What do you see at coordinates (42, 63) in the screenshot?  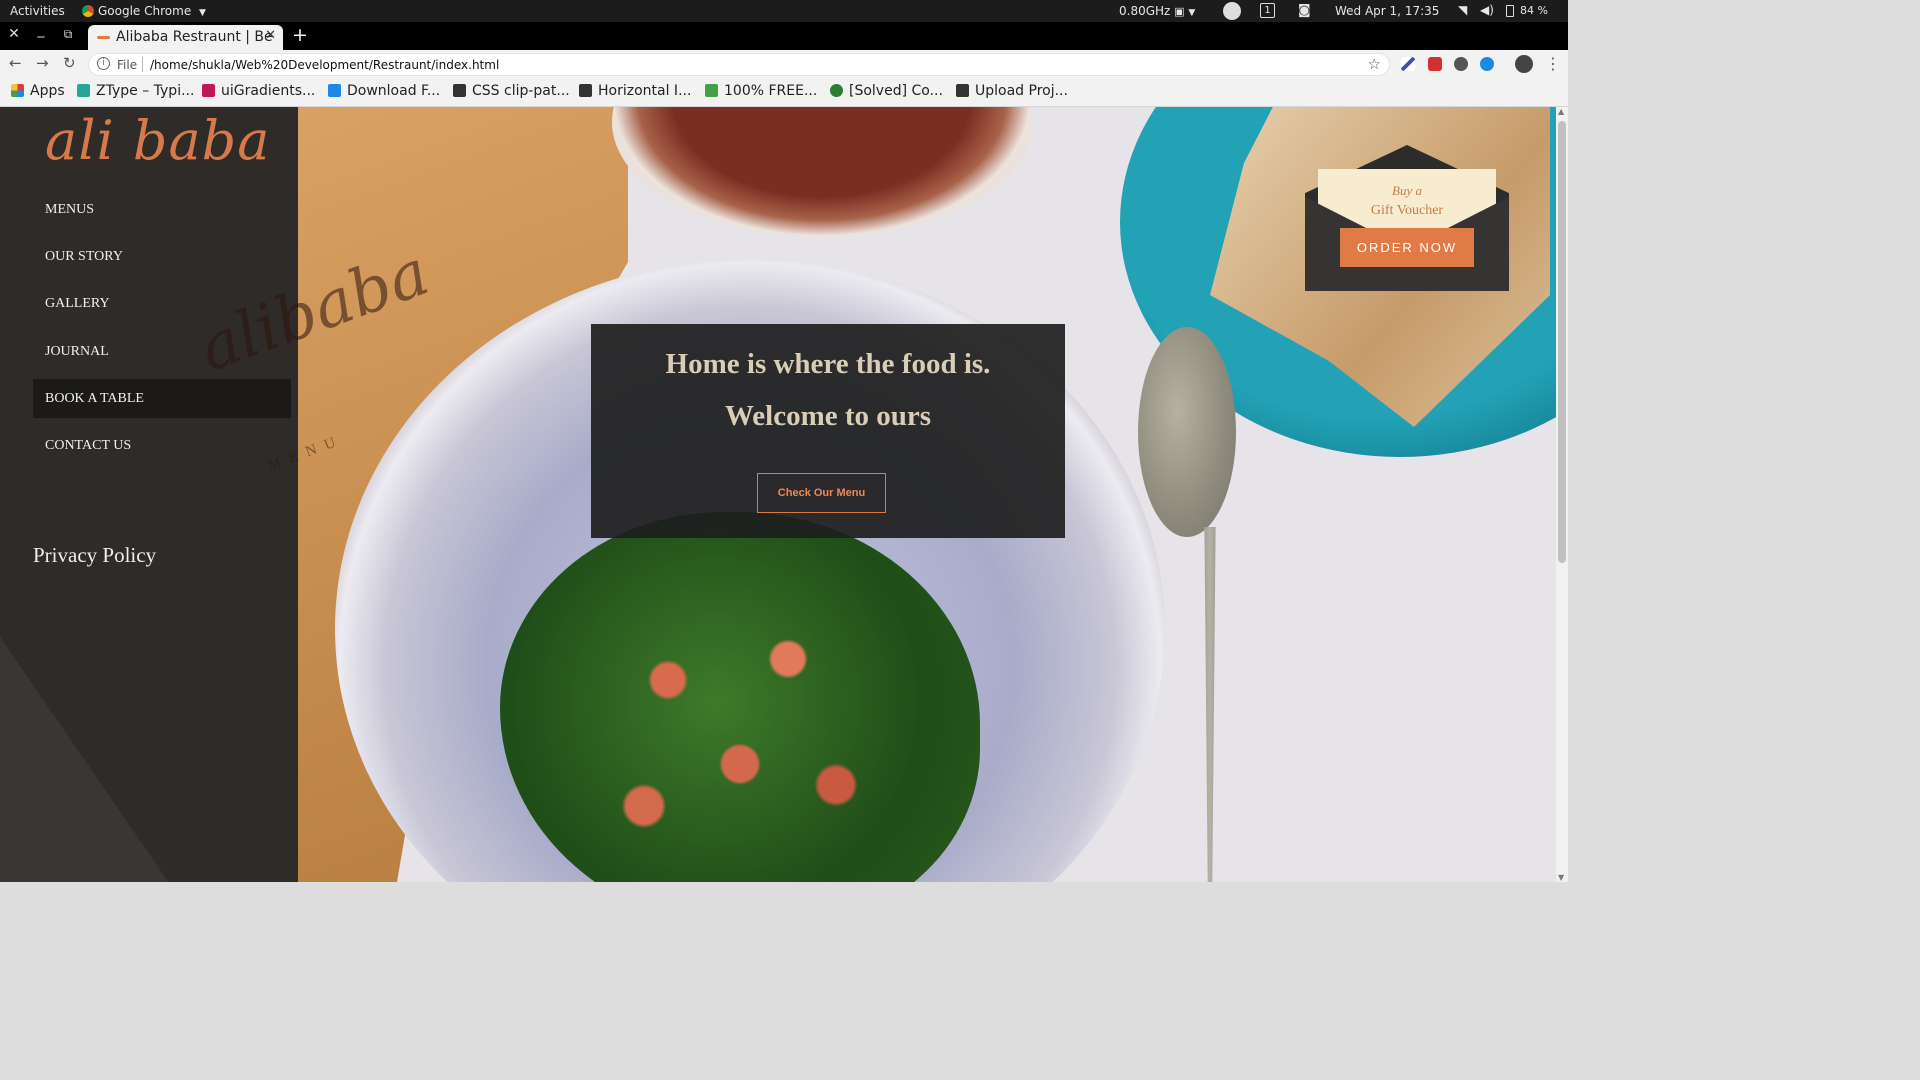 I see `forward-arrow-icon: →` at bounding box center [42, 63].